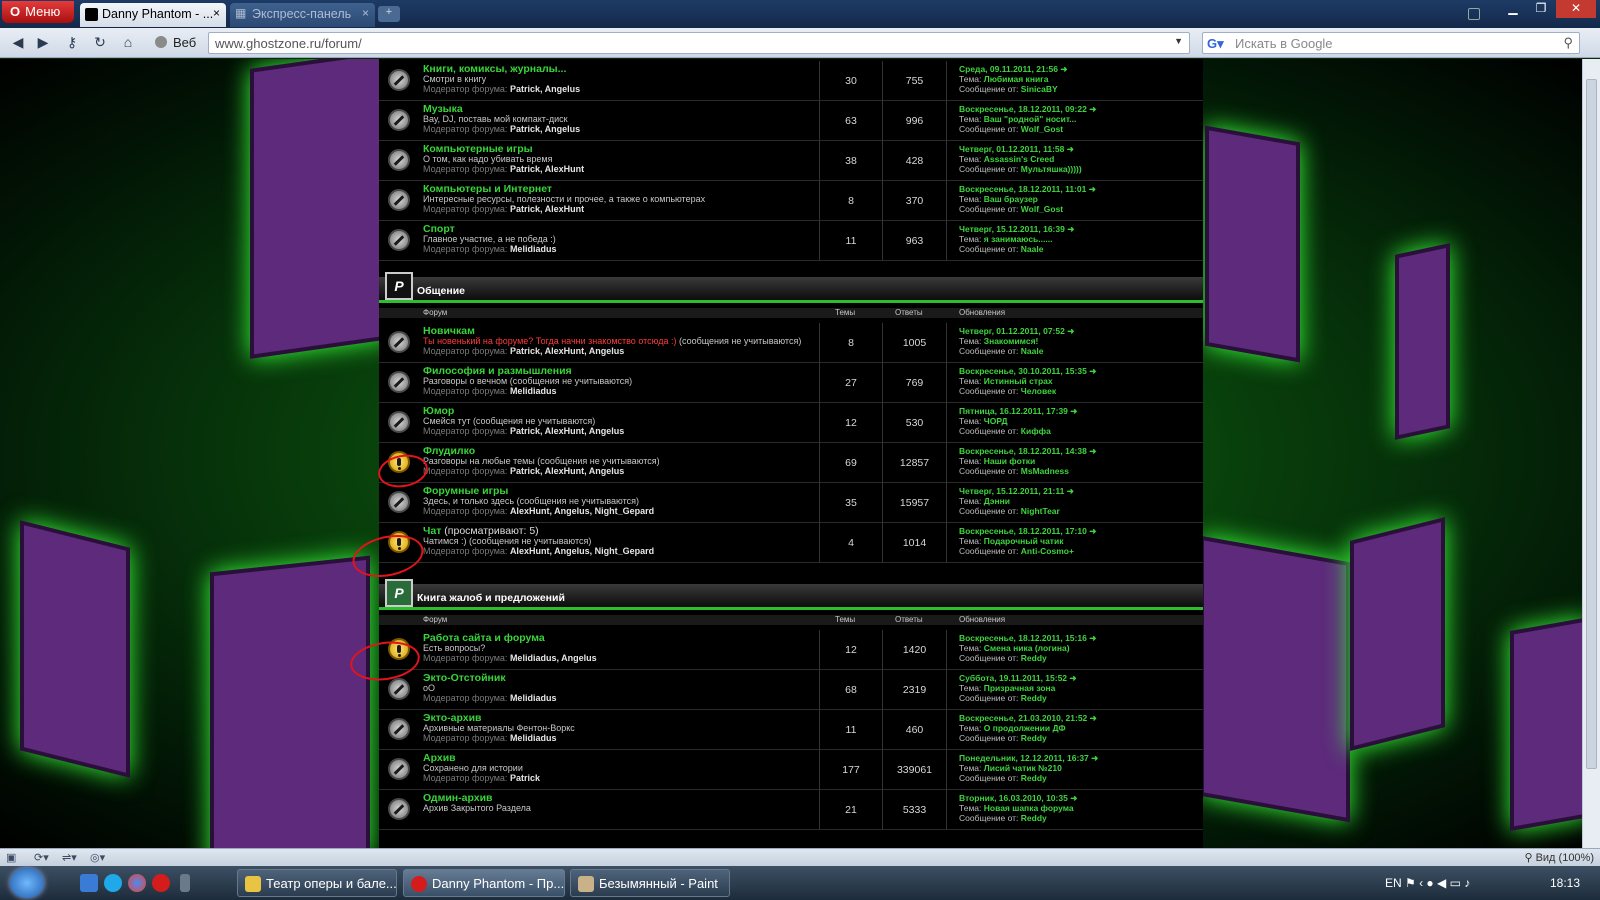  What do you see at coordinates (1023, 371) in the screenshot?
I see `last-post-date-text: Воскресенье, 30.10.2011, 15:35` at bounding box center [1023, 371].